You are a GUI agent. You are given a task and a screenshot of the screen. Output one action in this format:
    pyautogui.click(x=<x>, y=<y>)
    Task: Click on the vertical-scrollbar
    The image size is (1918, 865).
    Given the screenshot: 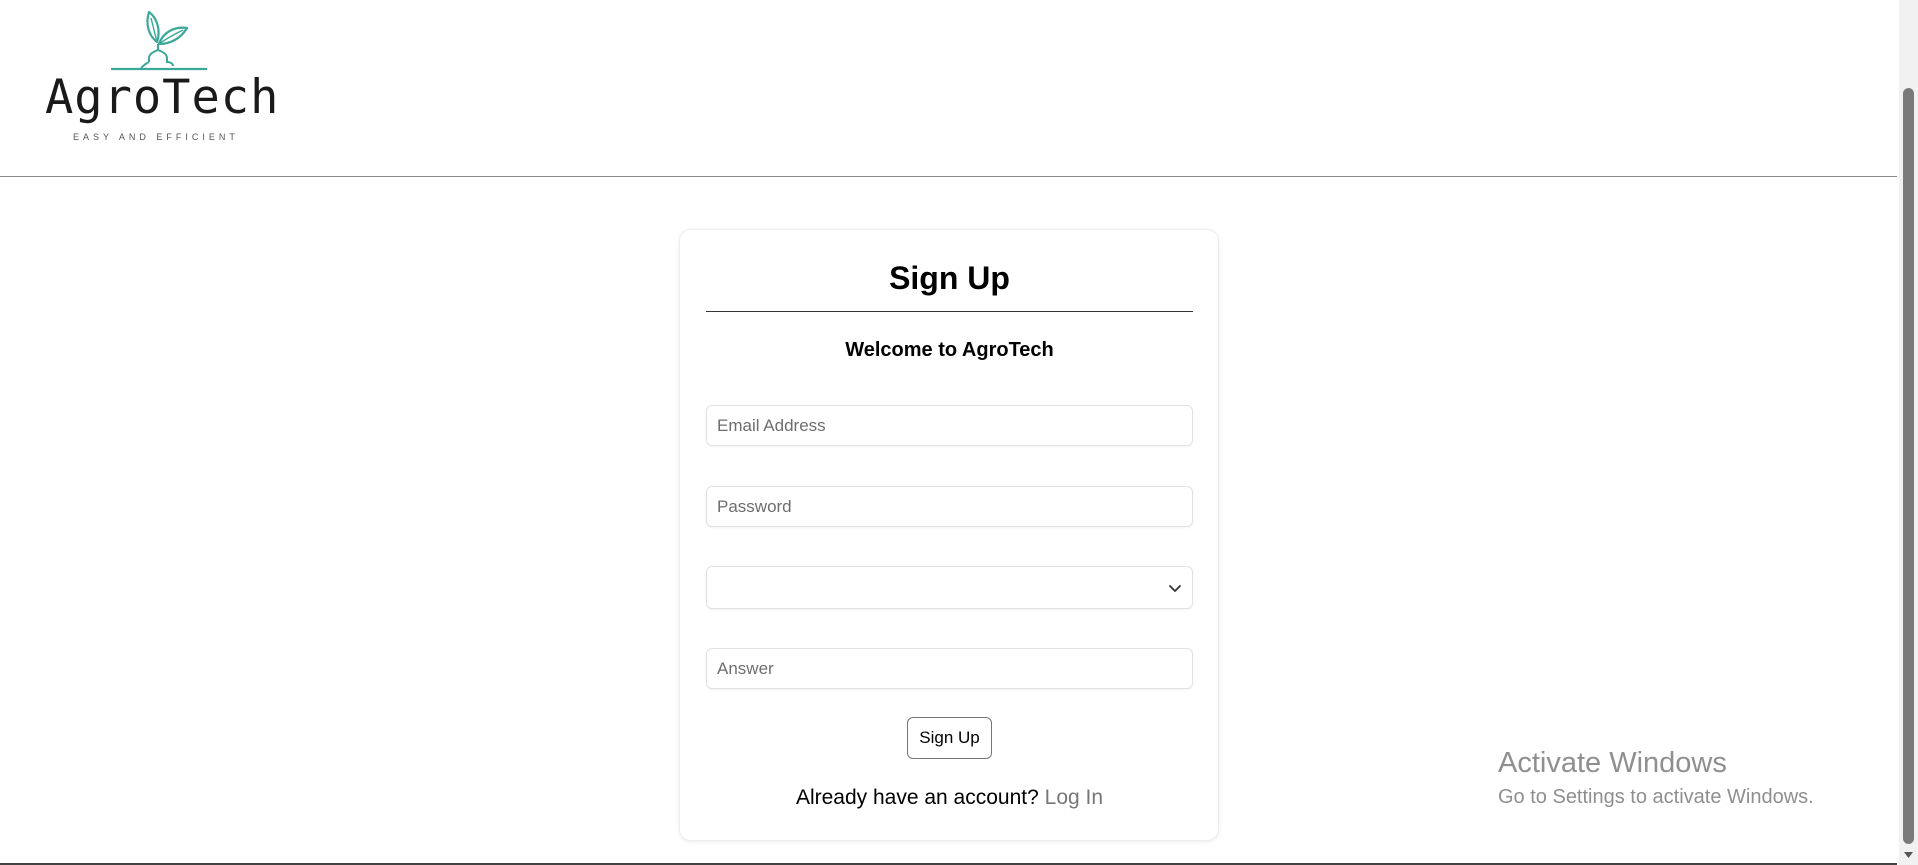 What is the action you would take?
    pyautogui.click(x=1908, y=432)
    